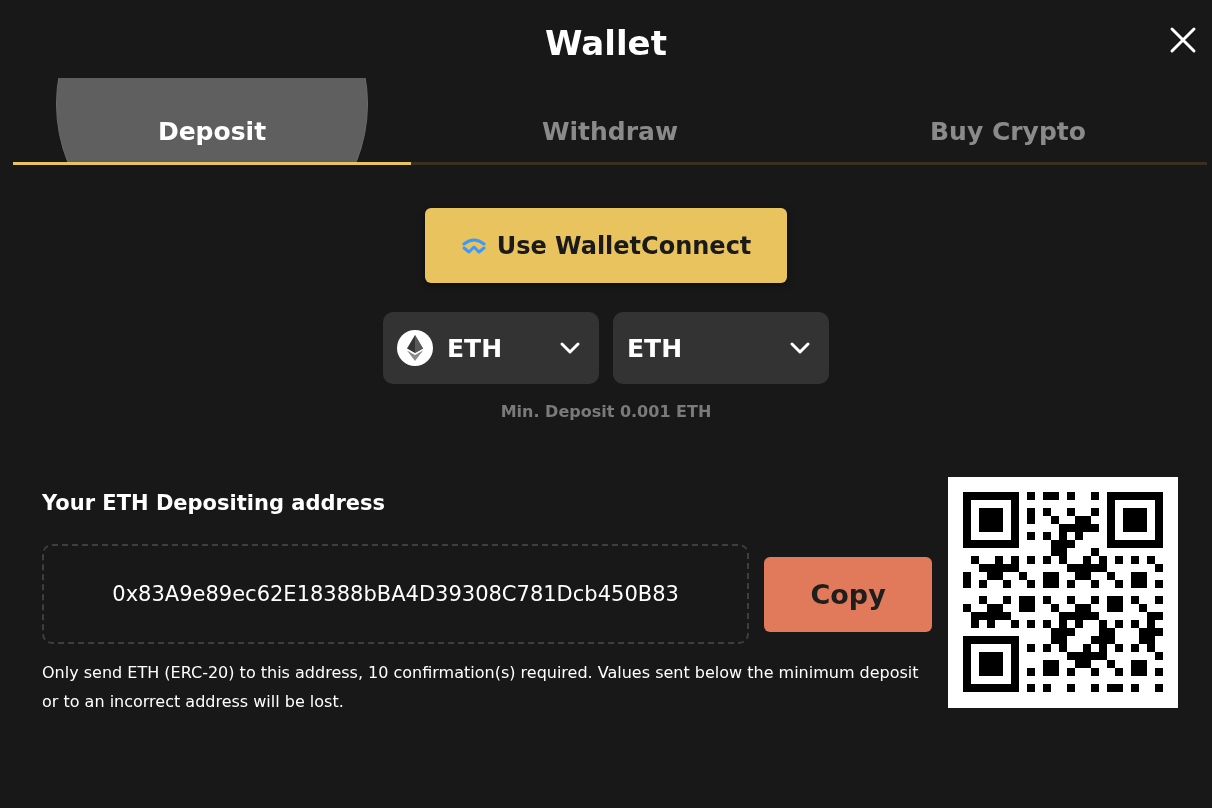  What do you see at coordinates (1008, 121) in the screenshot?
I see `tab: Buy Crypto` at bounding box center [1008, 121].